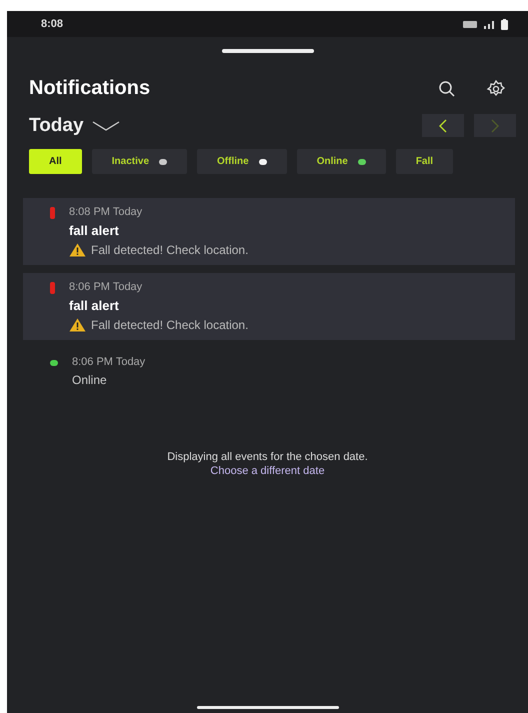 This screenshot has width=528, height=713. Describe the element at coordinates (106, 212) in the screenshot. I see `event-time: 8:08 PM Today` at that location.